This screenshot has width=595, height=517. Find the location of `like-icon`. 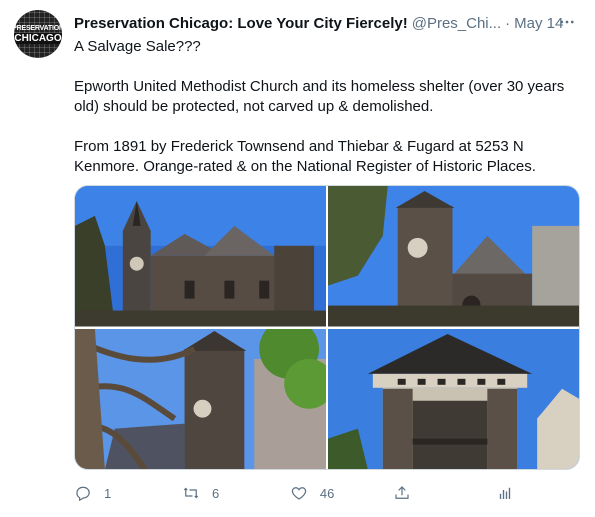

like-icon is located at coordinates (299, 493).